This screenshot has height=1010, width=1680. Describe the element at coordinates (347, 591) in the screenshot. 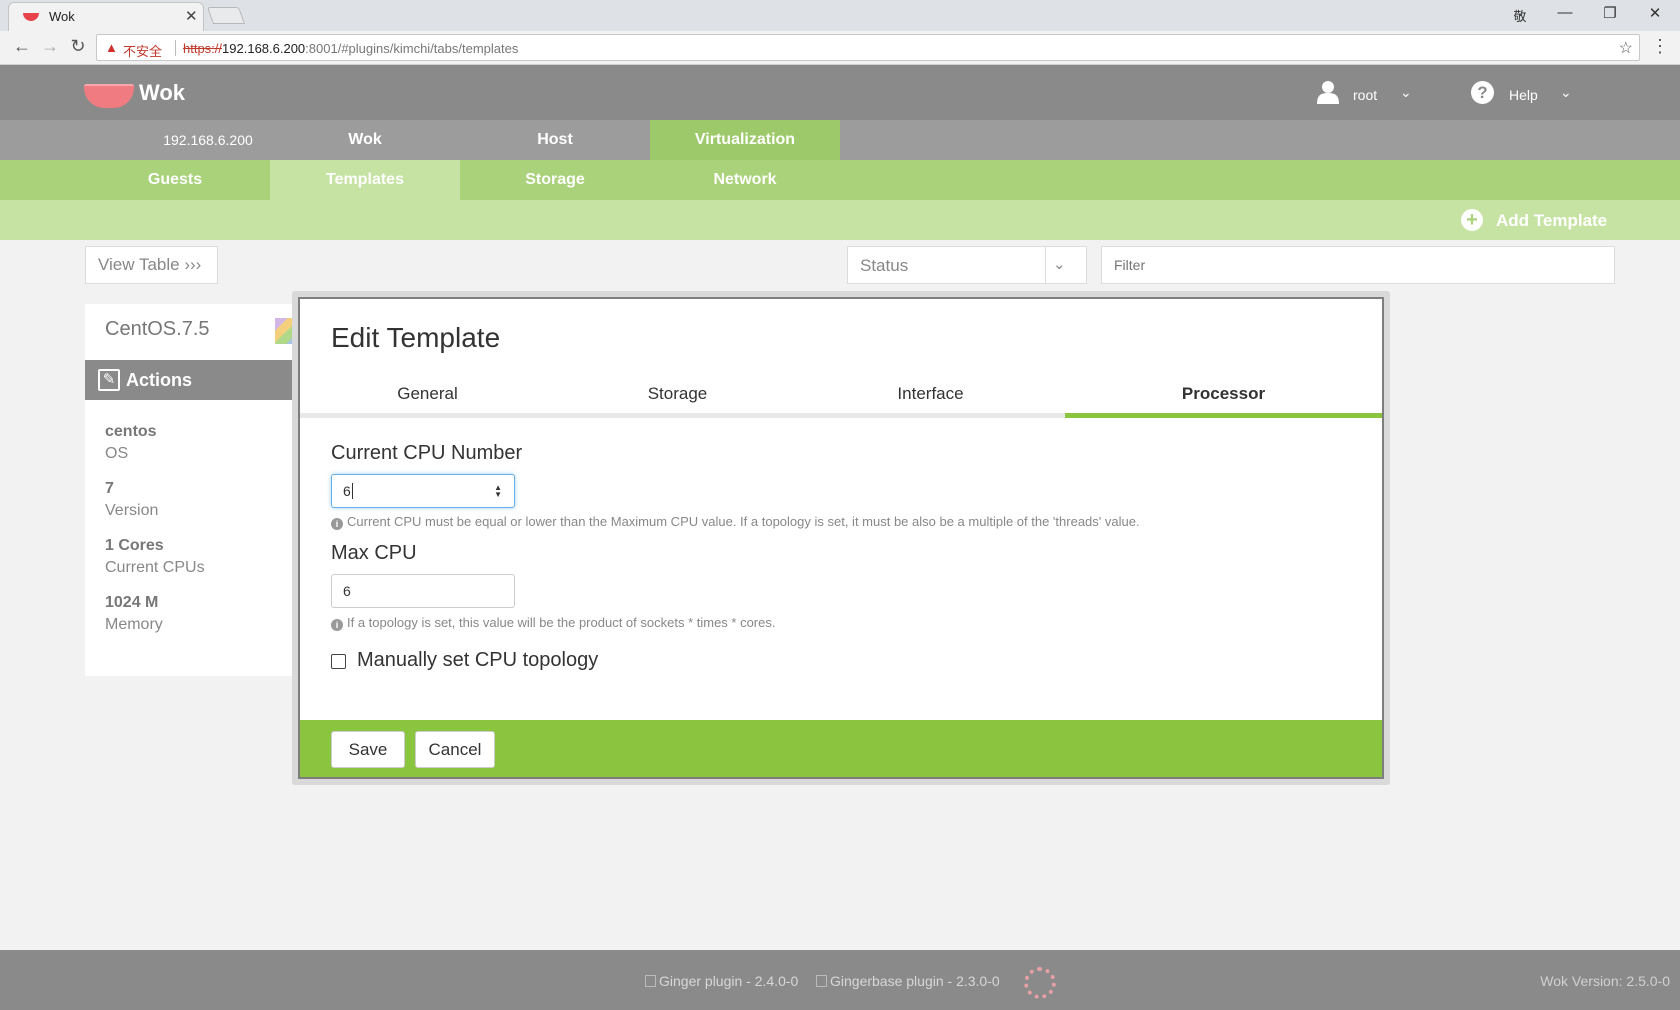

I see `max-cpu-value: 6` at that location.